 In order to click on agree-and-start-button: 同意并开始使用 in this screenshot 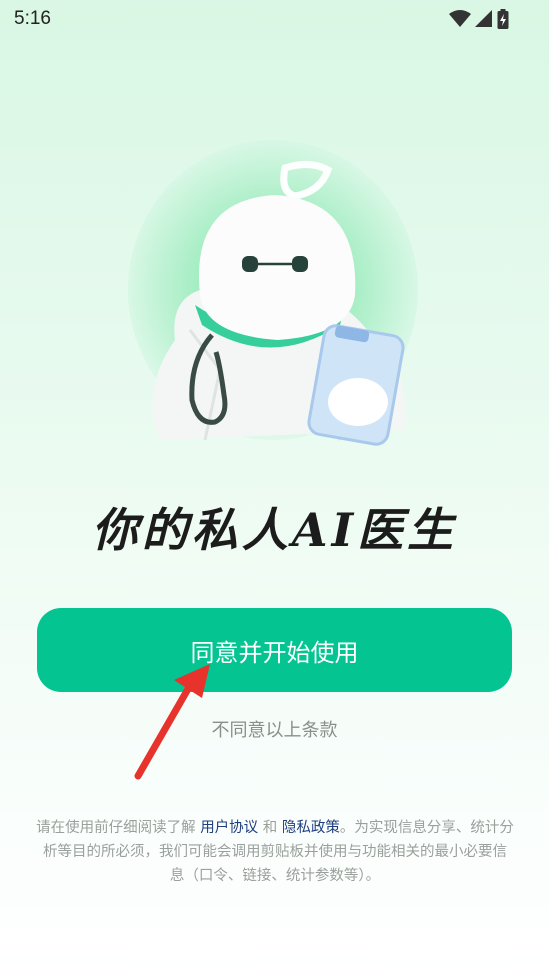, I will do `click(274, 650)`.